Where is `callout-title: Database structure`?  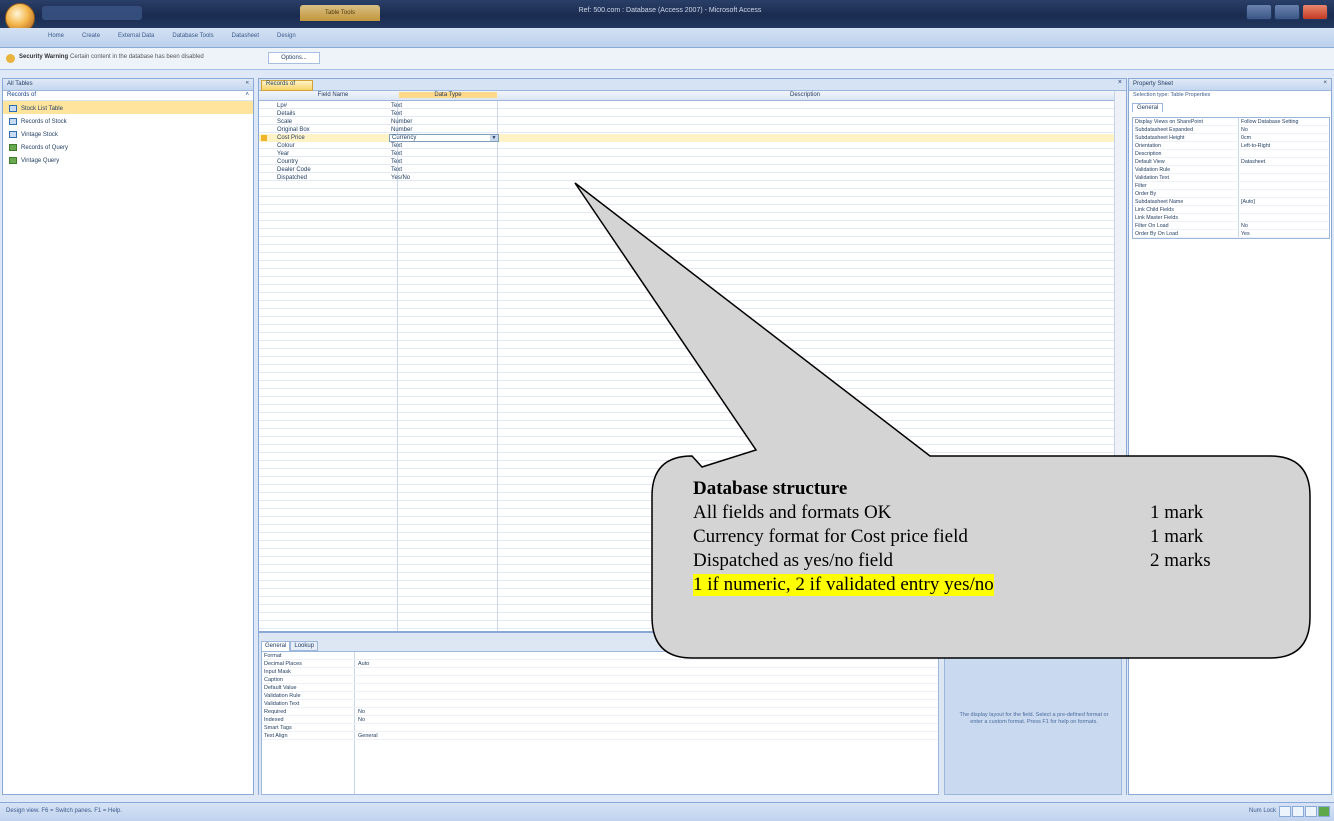
callout-title: Database structure is located at coordinates (770, 488).